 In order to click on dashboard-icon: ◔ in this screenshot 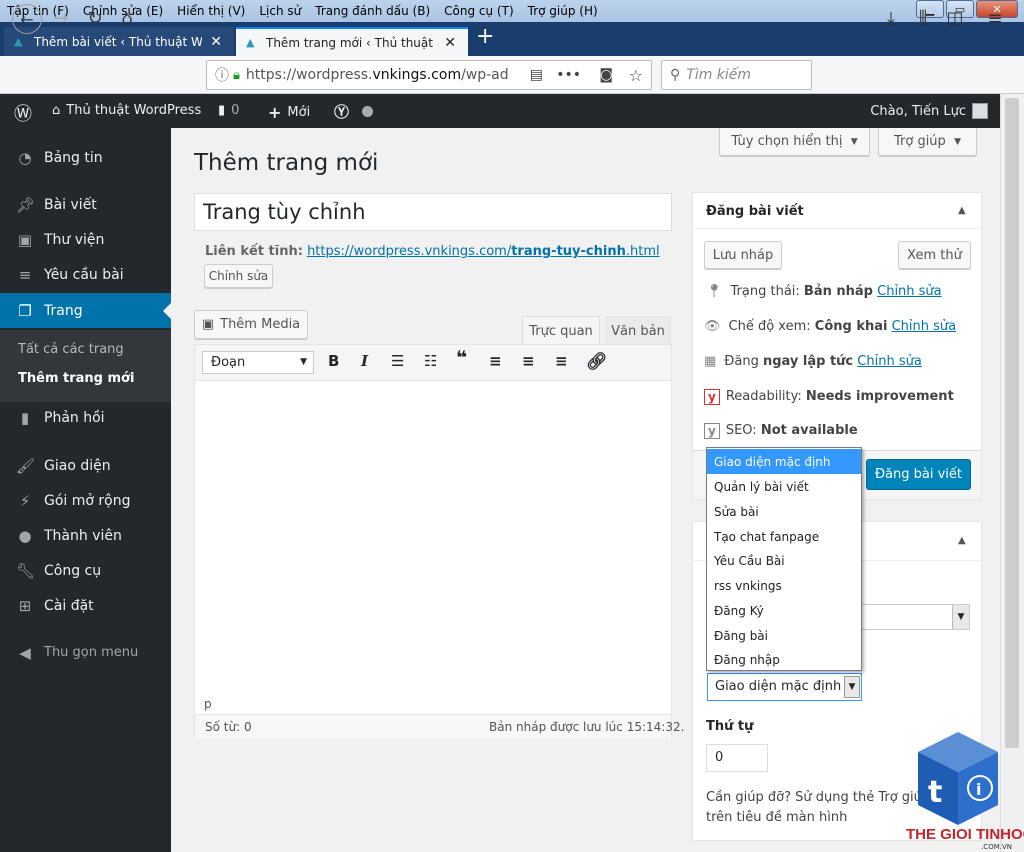, I will do `click(25, 157)`.